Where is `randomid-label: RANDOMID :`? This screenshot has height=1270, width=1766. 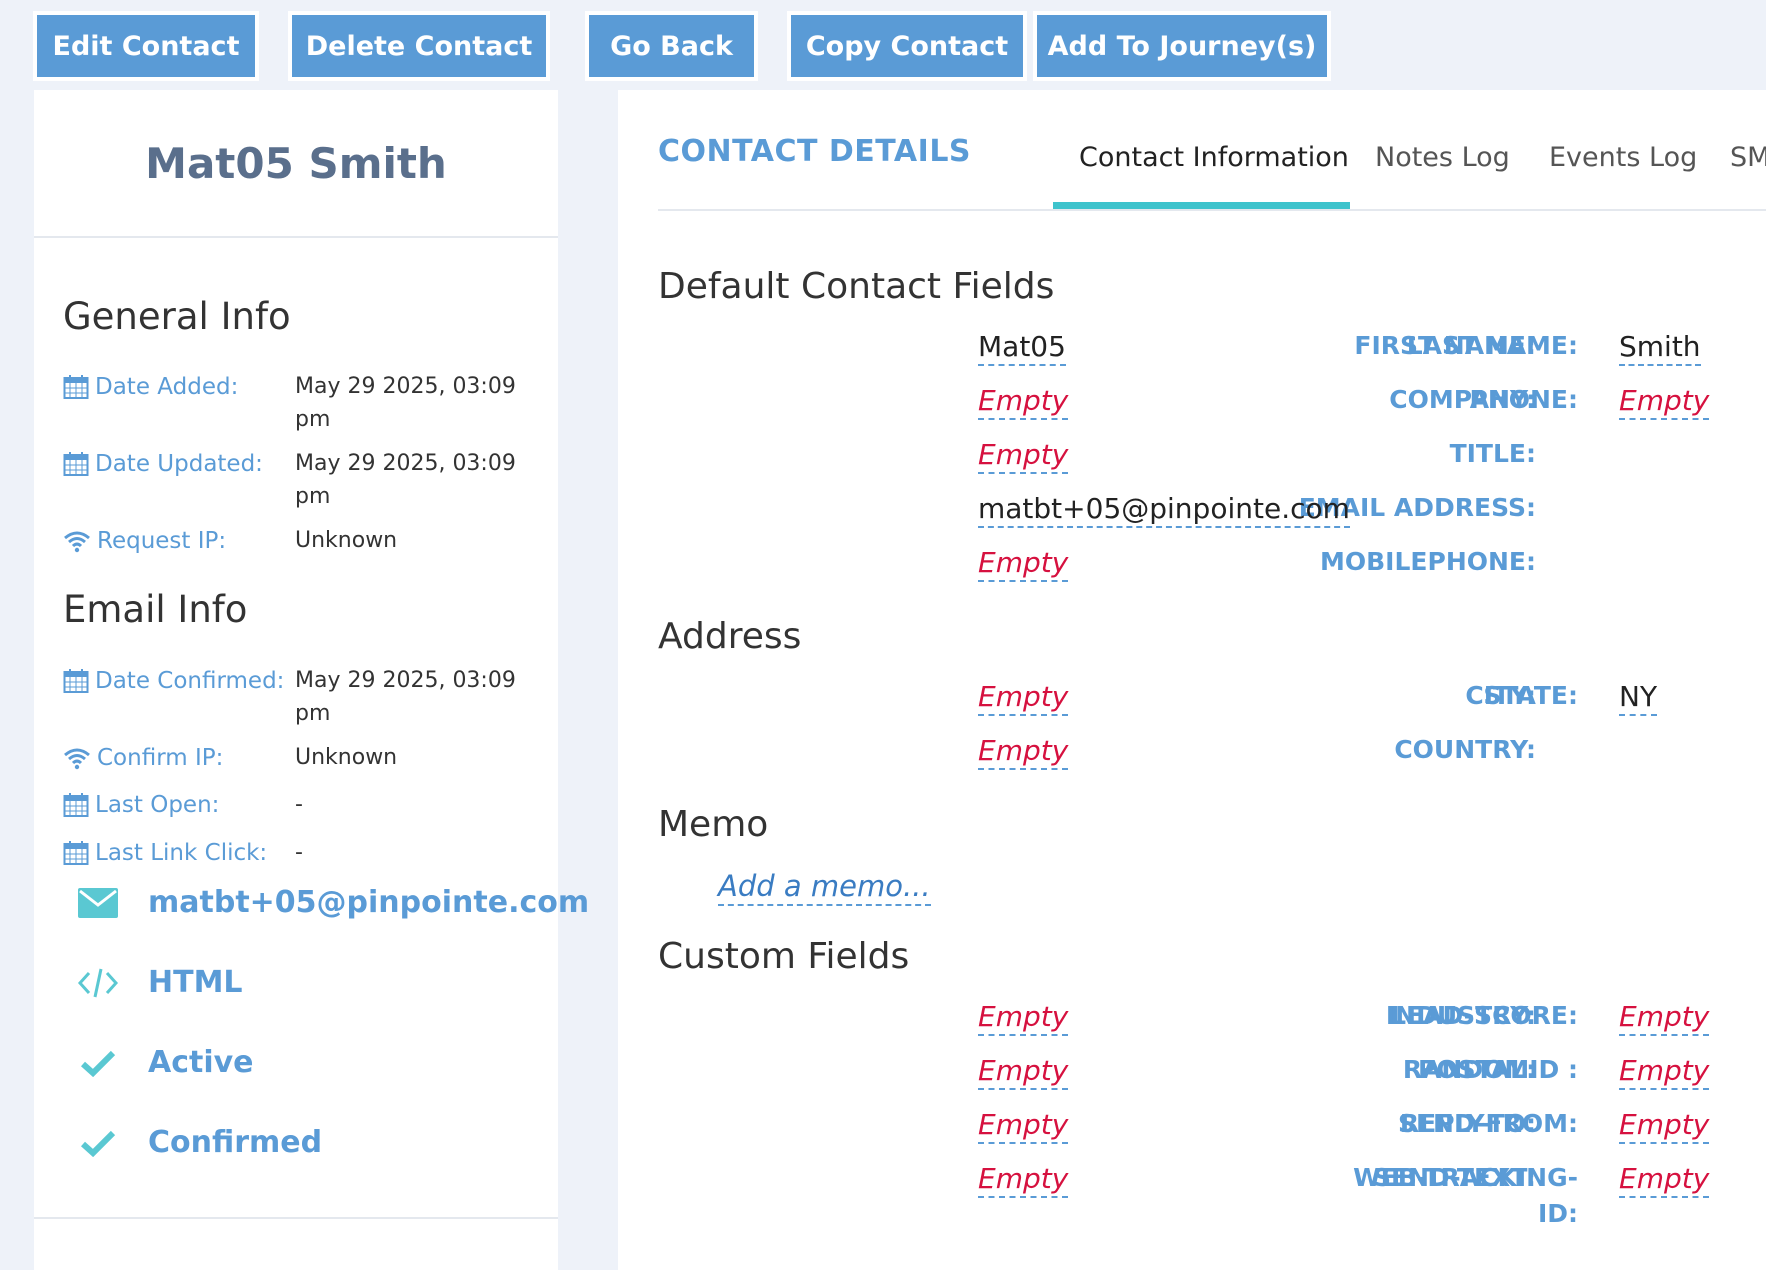
randomid-label: RANDOMID : is located at coordinates (1490, 1069).